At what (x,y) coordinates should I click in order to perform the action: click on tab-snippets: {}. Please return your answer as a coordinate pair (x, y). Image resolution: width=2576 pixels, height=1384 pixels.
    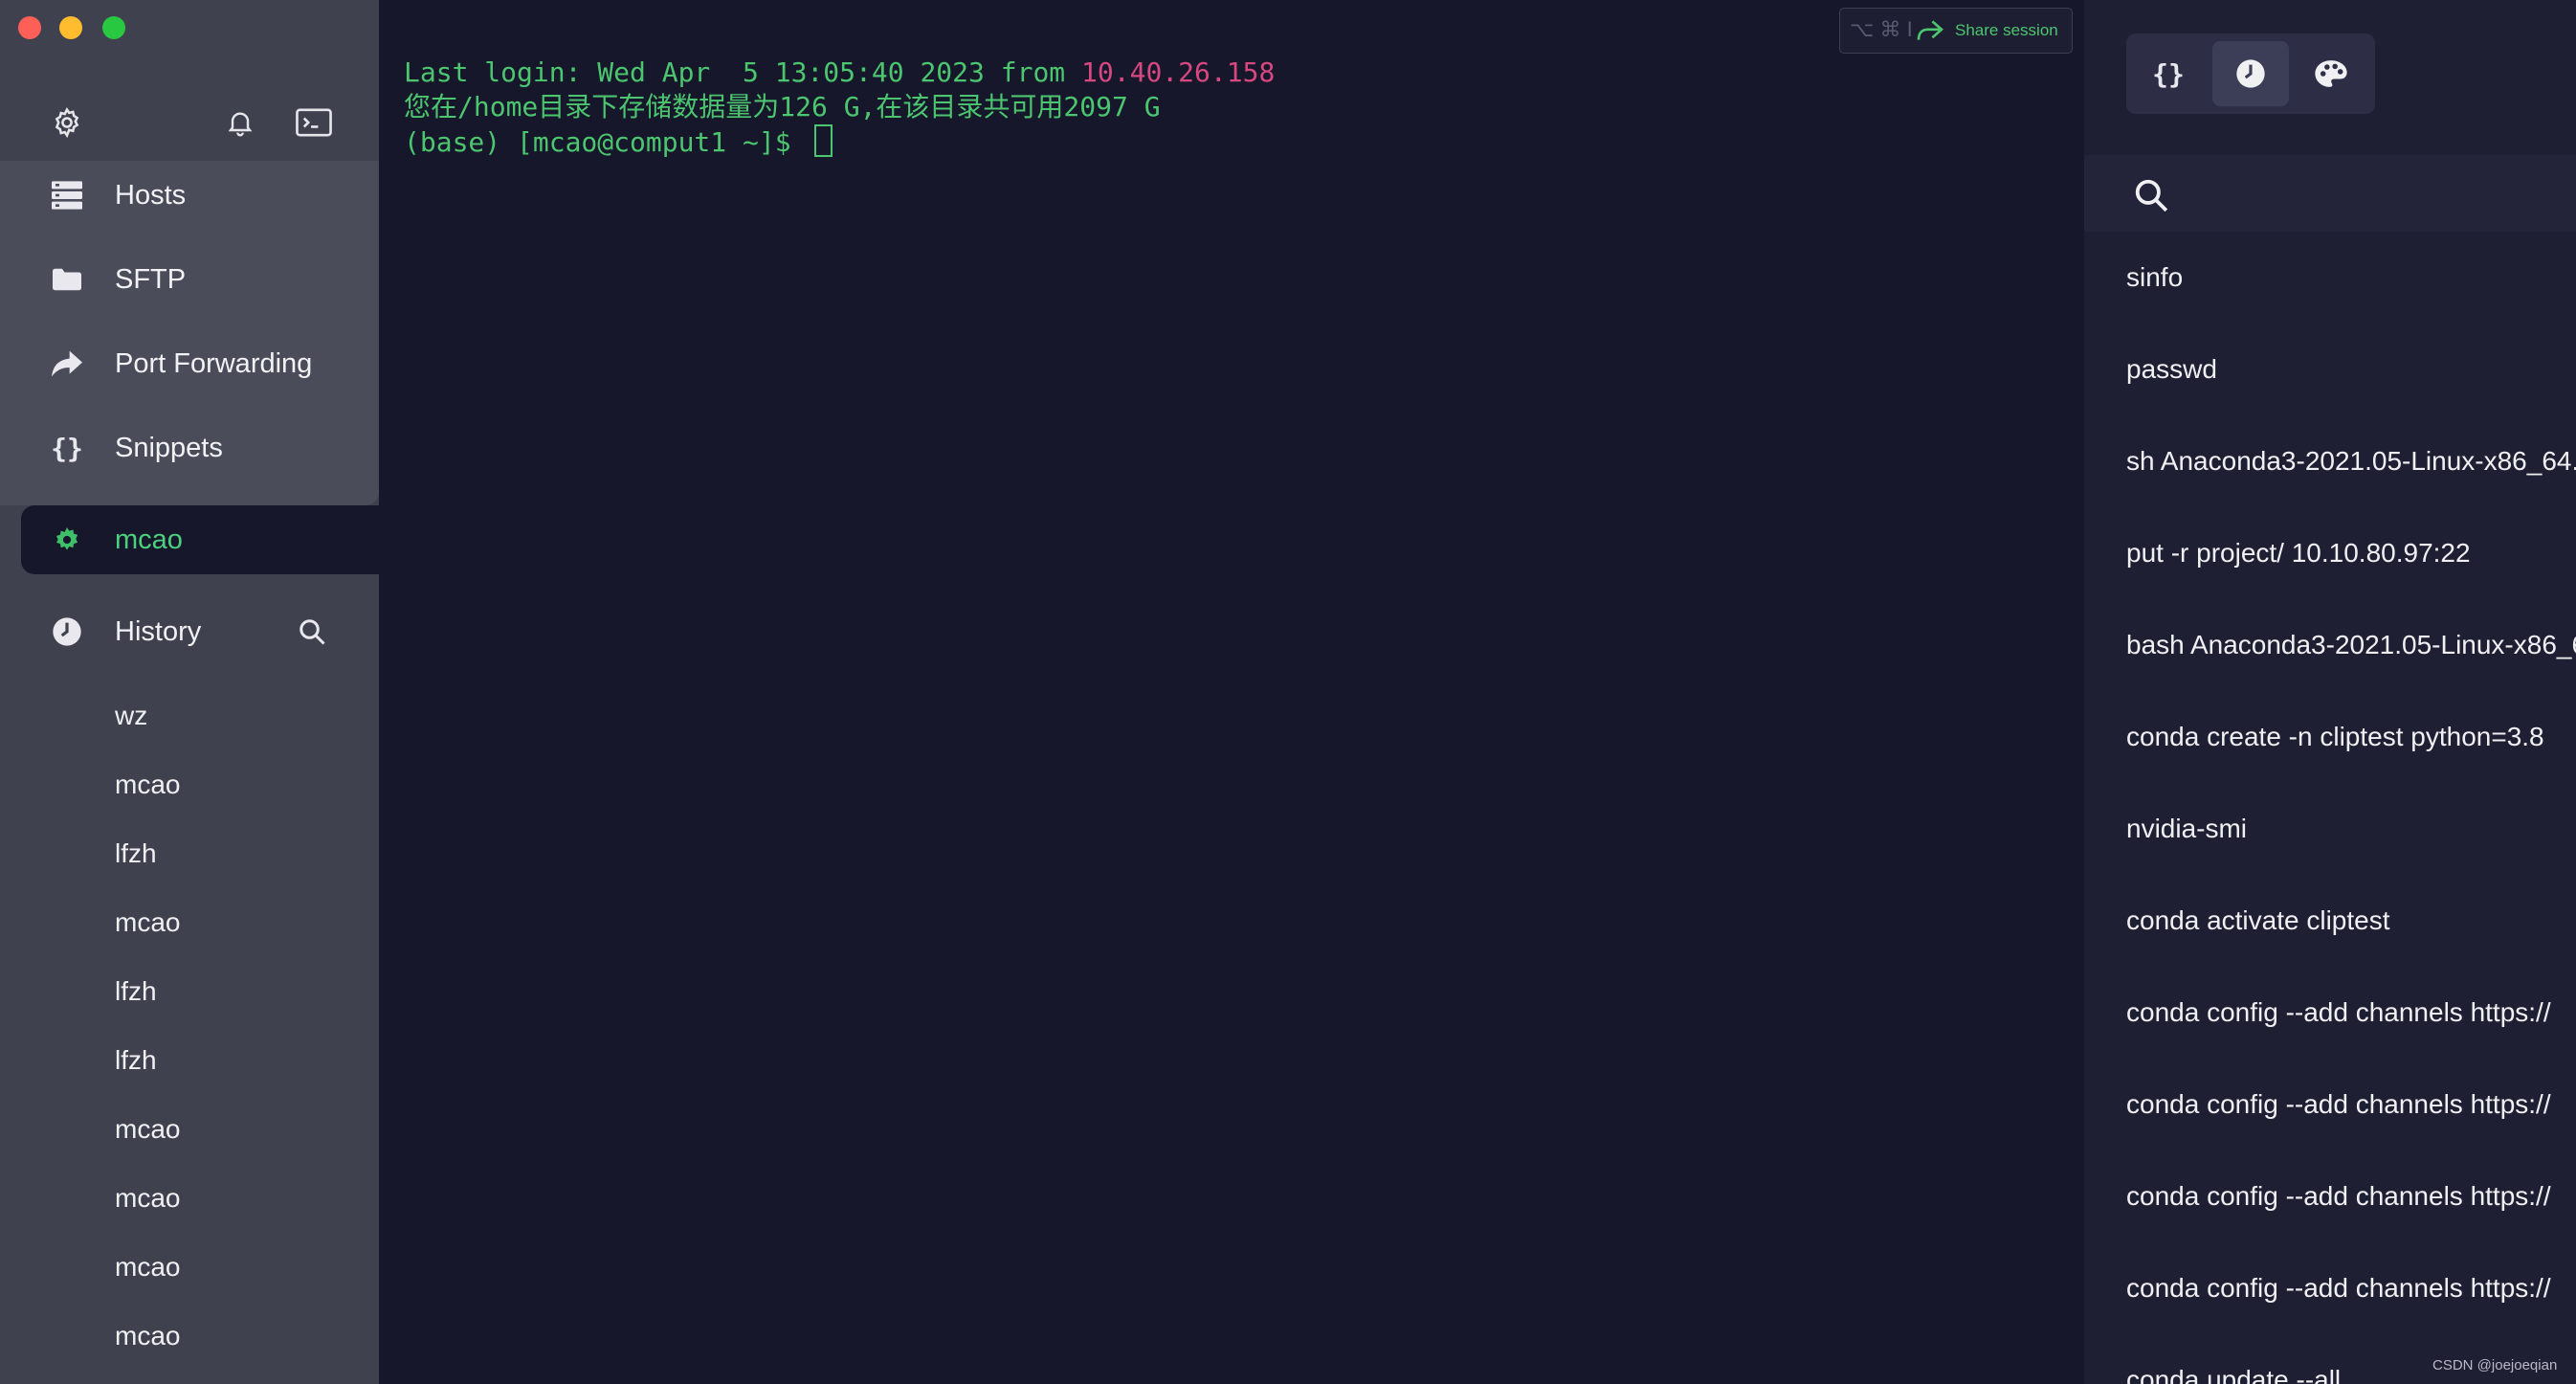
    Looking at the image, I should click on (2168, 73).